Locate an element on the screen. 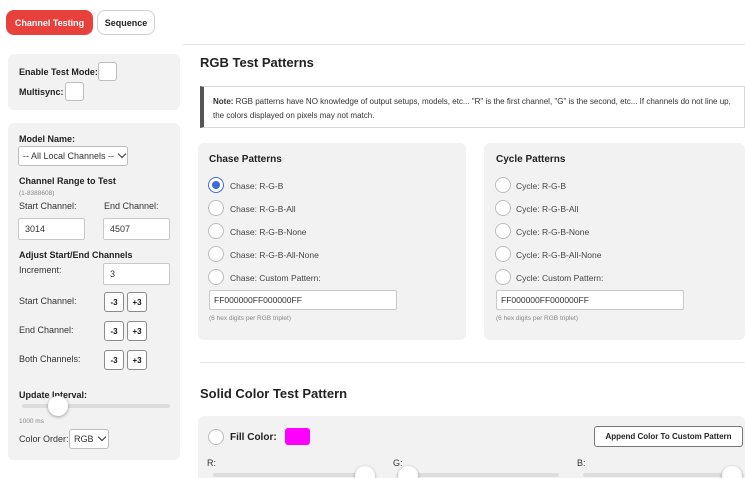 The image size is (745, 478). update-interval-slider is located at coordinates (96, 406).